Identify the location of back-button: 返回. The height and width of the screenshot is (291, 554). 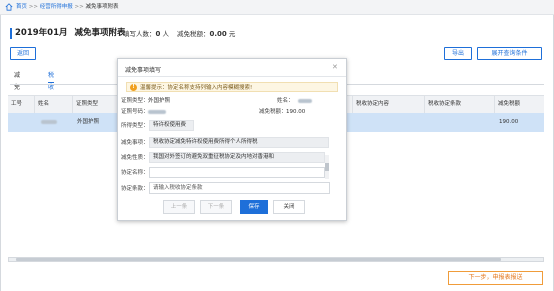
(23, 53).